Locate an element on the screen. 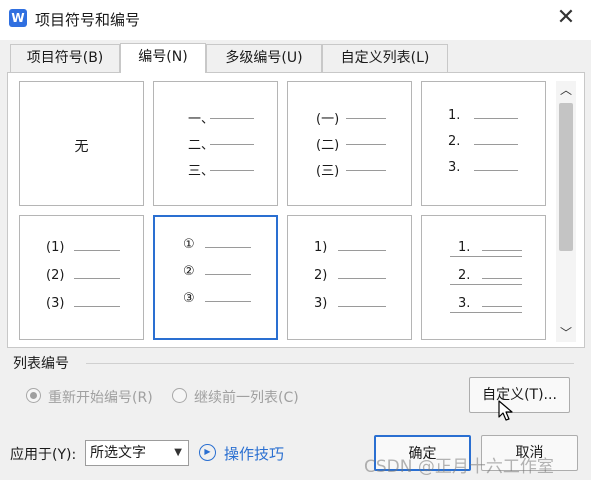 This screenshot has width=591, height=480. radio-unselected-icon is located at coordinates (179, 395).